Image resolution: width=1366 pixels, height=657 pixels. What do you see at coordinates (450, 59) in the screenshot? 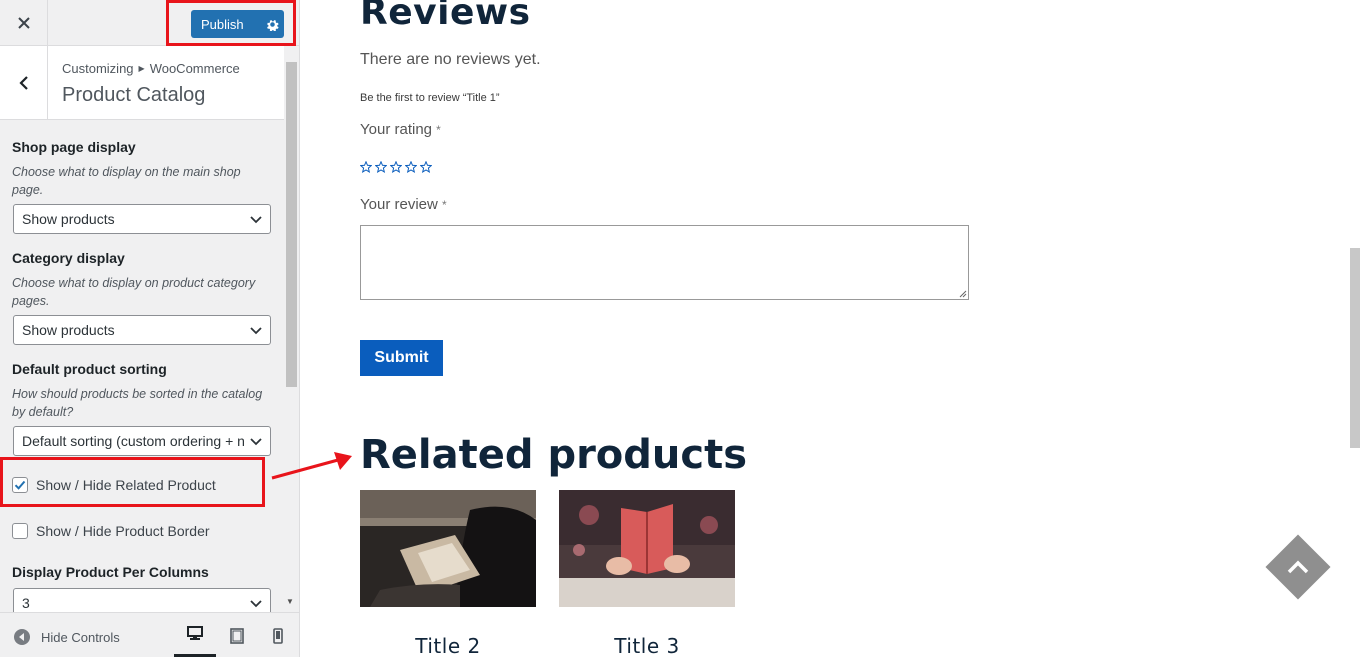
I see `no-reviews-text: There are no reviews yet.` at bounding box center [450, 59].